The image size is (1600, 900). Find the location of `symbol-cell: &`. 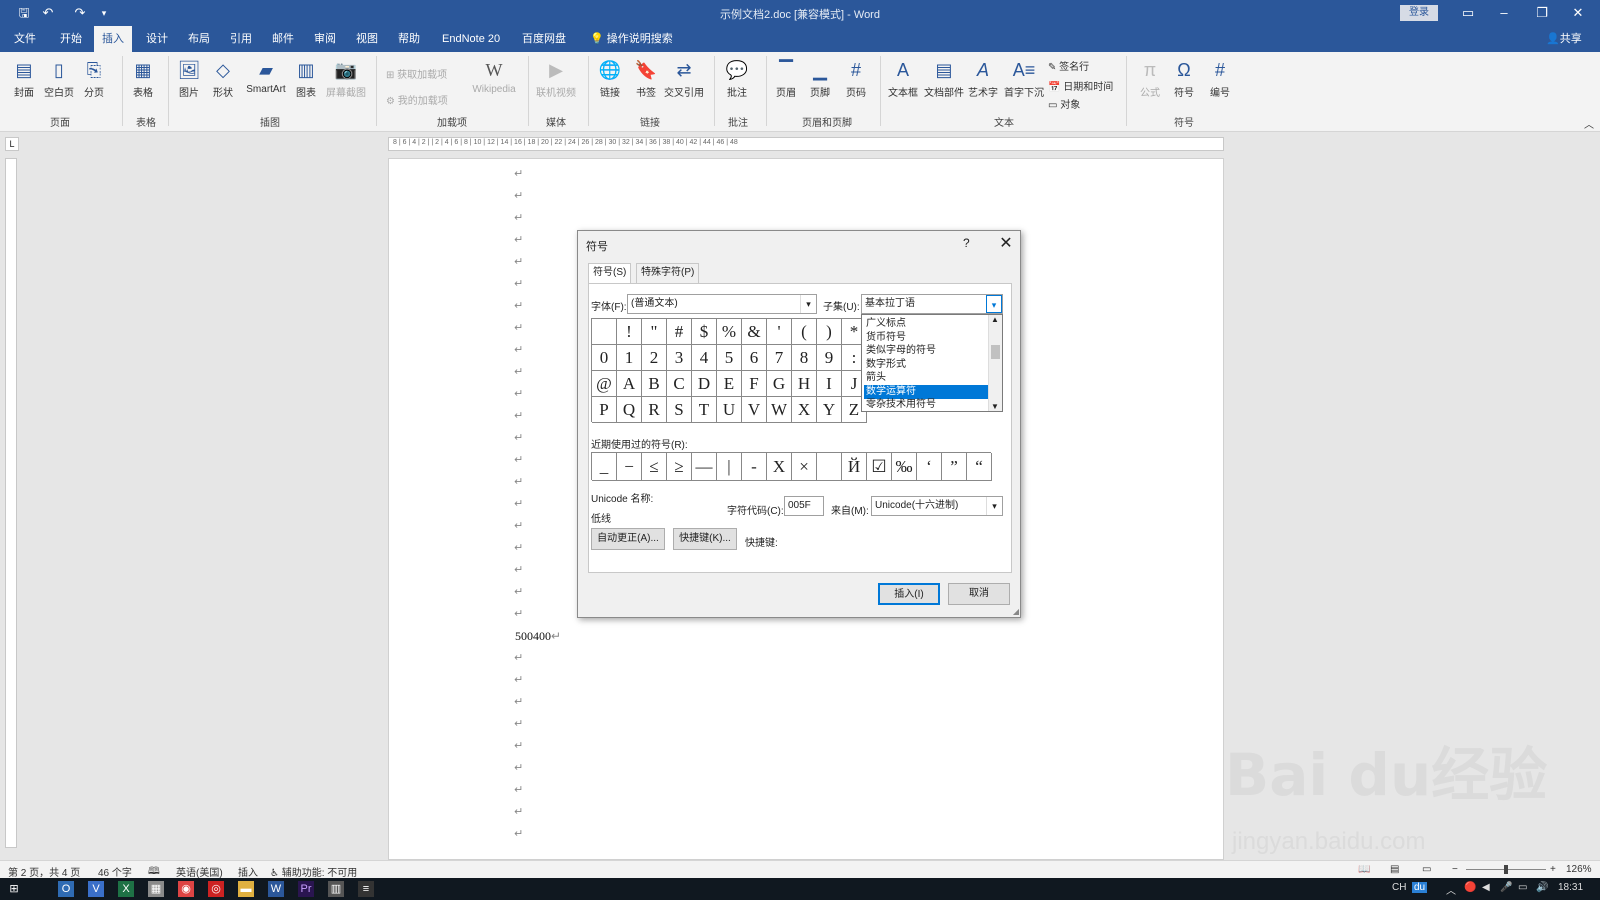

symbol-cell: & is located at coordinates (754, 332).